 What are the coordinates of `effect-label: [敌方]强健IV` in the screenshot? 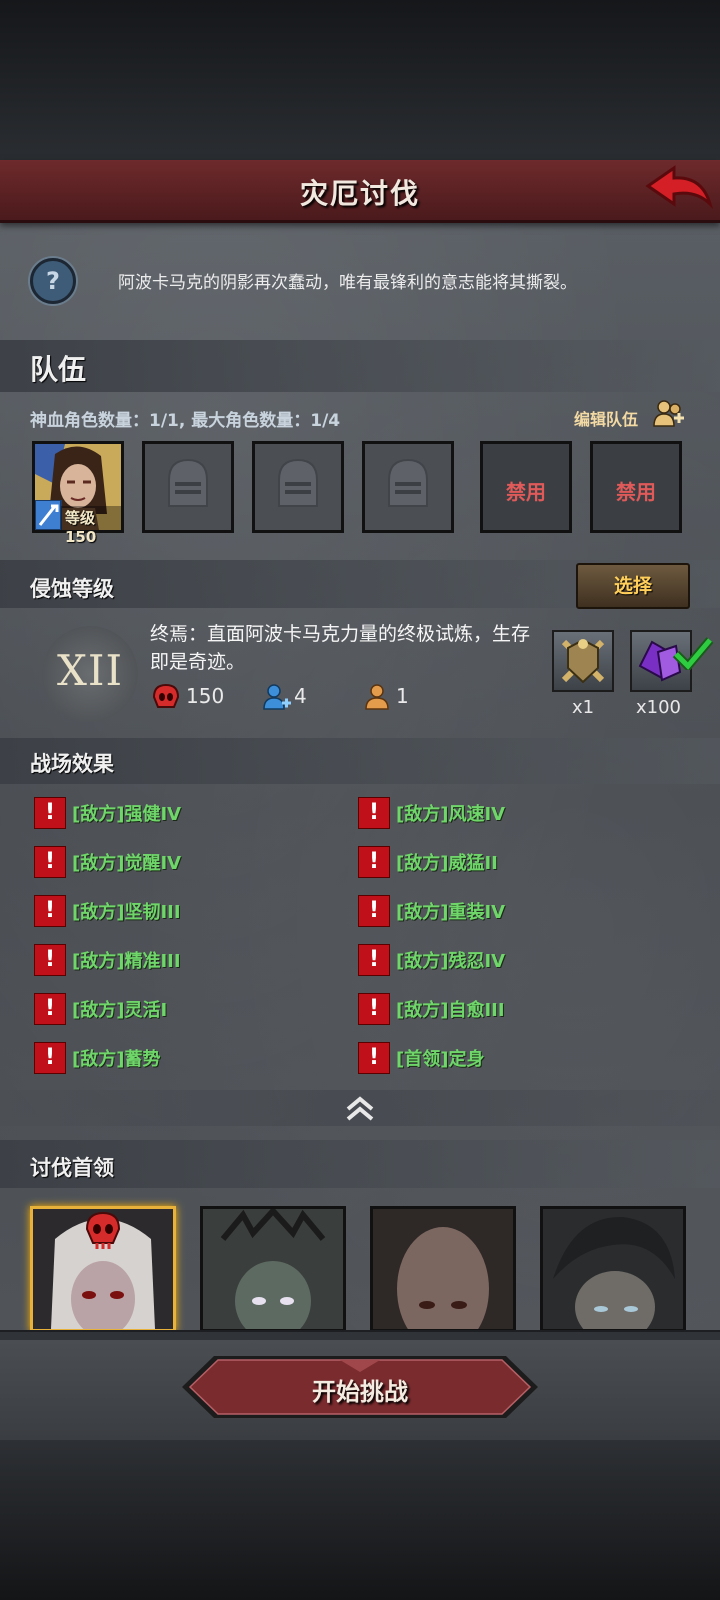 It's located at (127, 814).